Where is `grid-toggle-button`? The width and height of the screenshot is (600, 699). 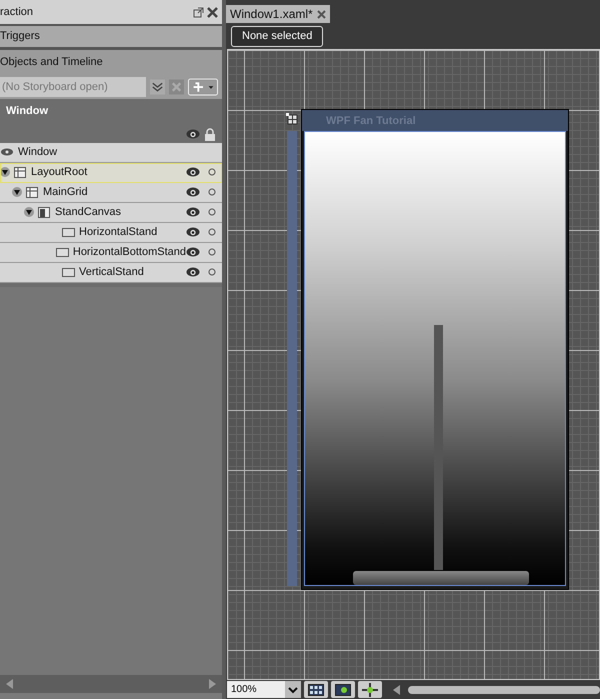
grid-toggle-button is located at coordinates (316, 689).